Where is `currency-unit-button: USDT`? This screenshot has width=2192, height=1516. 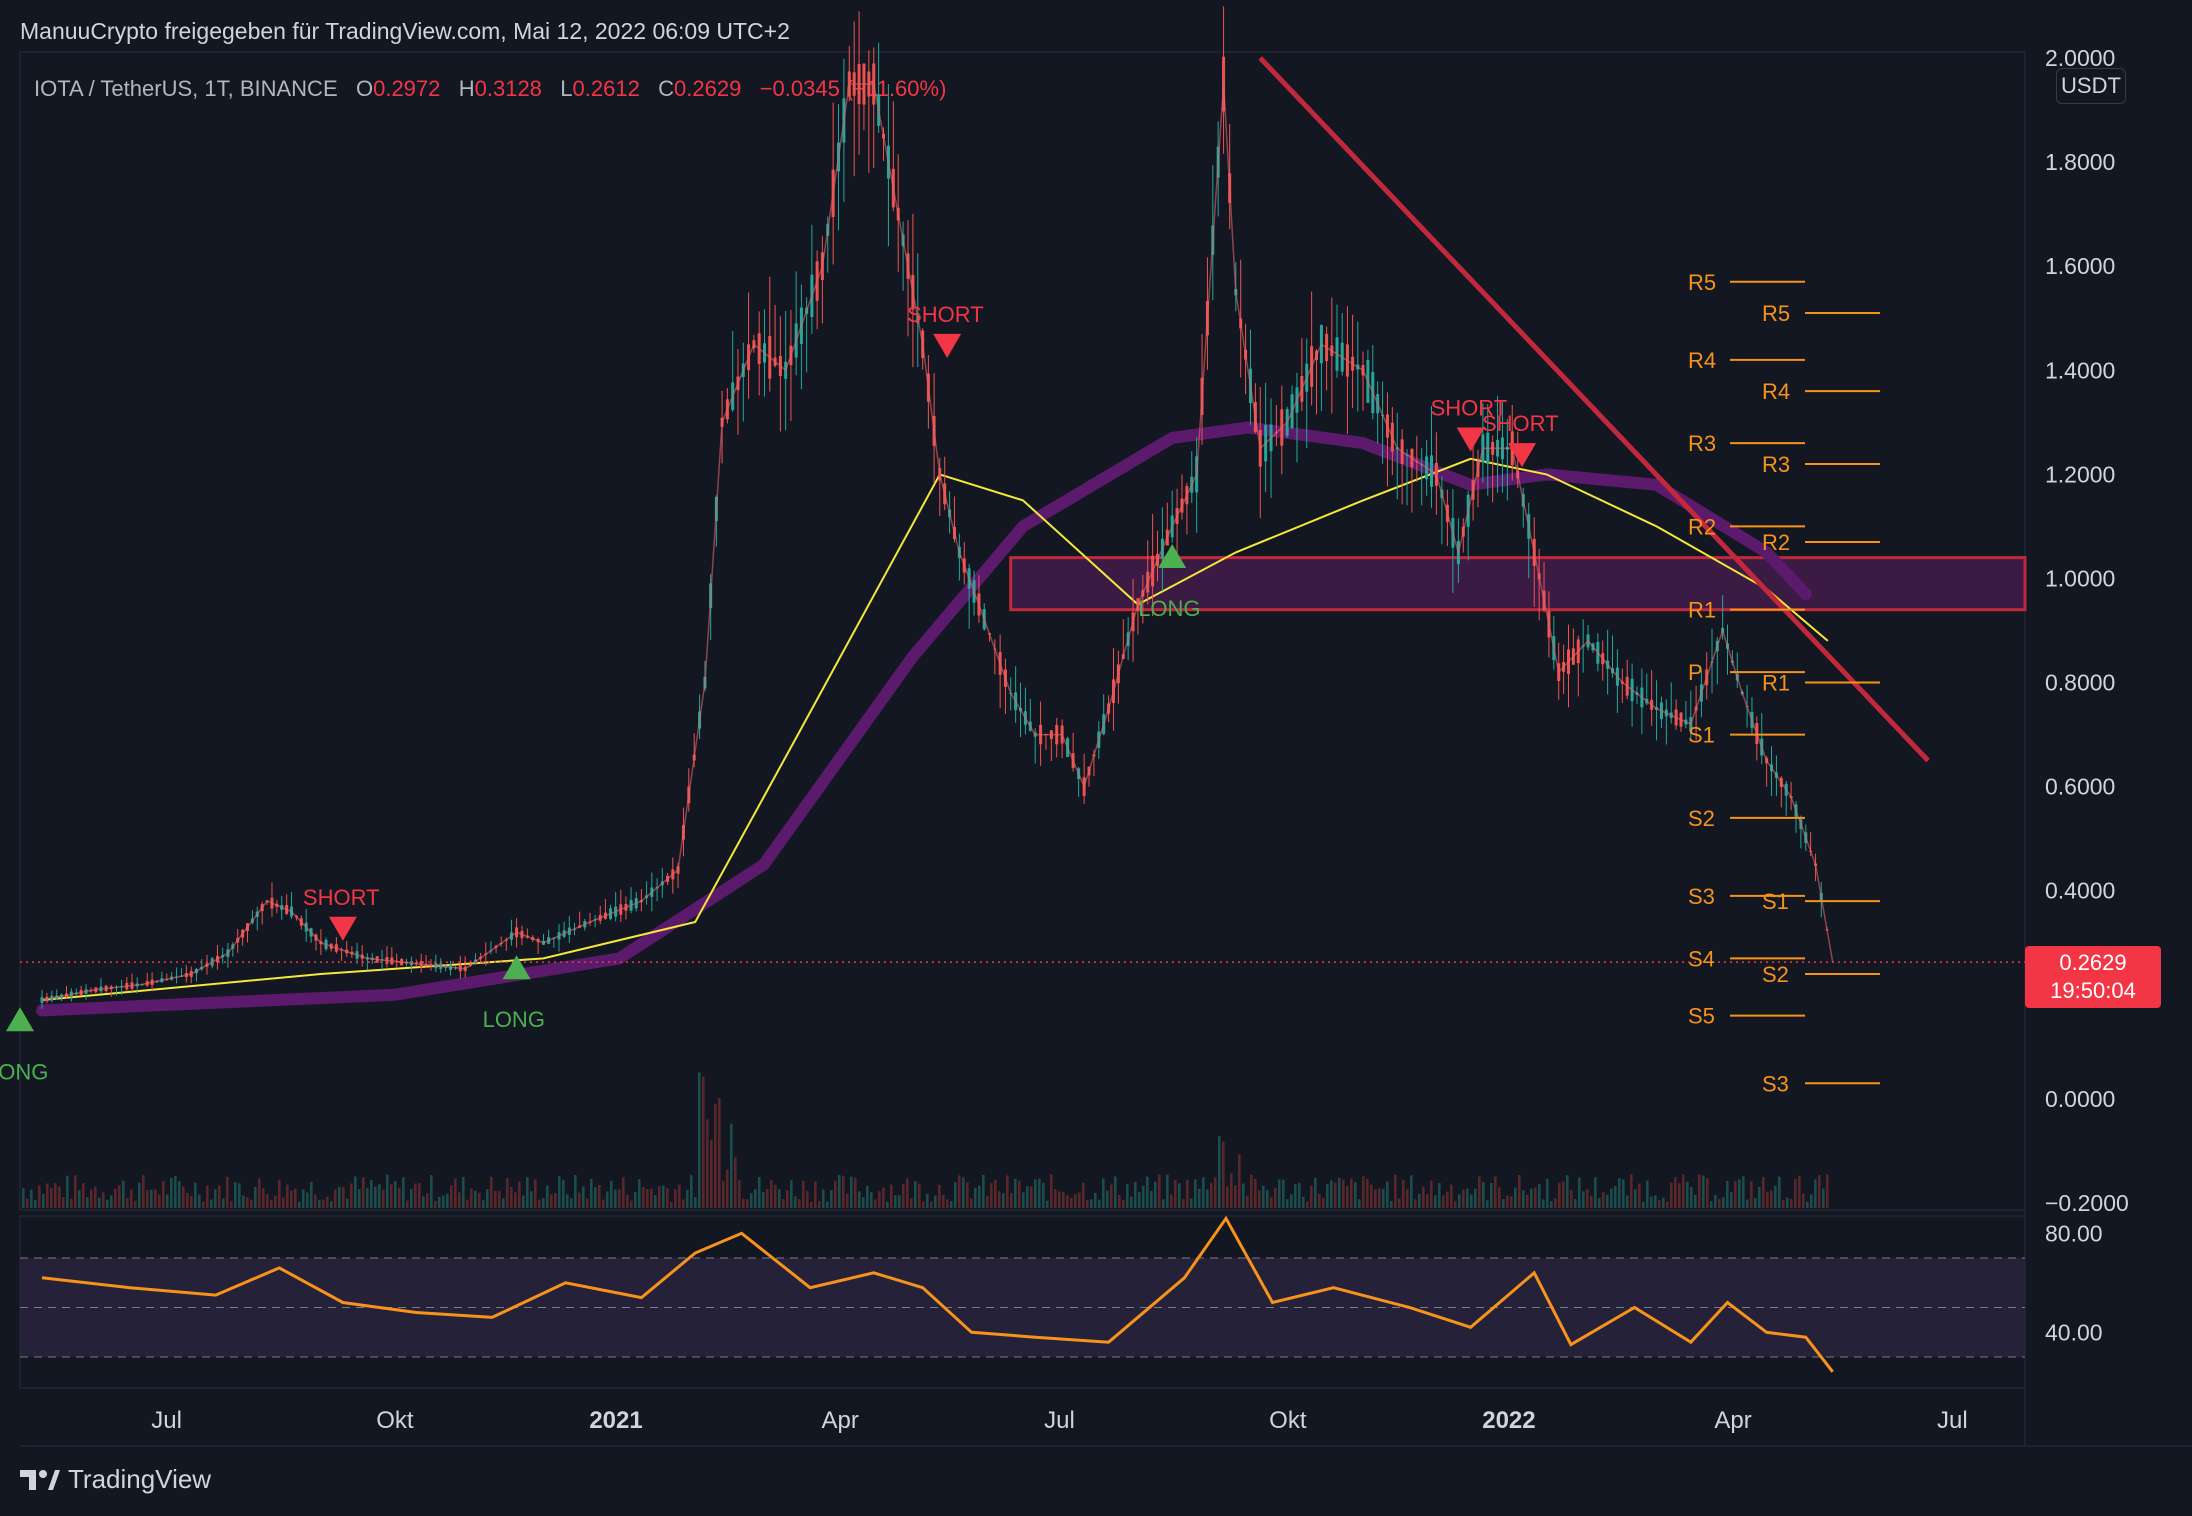
currency-unit-button: USDT is located at coordinates (2091, 86).